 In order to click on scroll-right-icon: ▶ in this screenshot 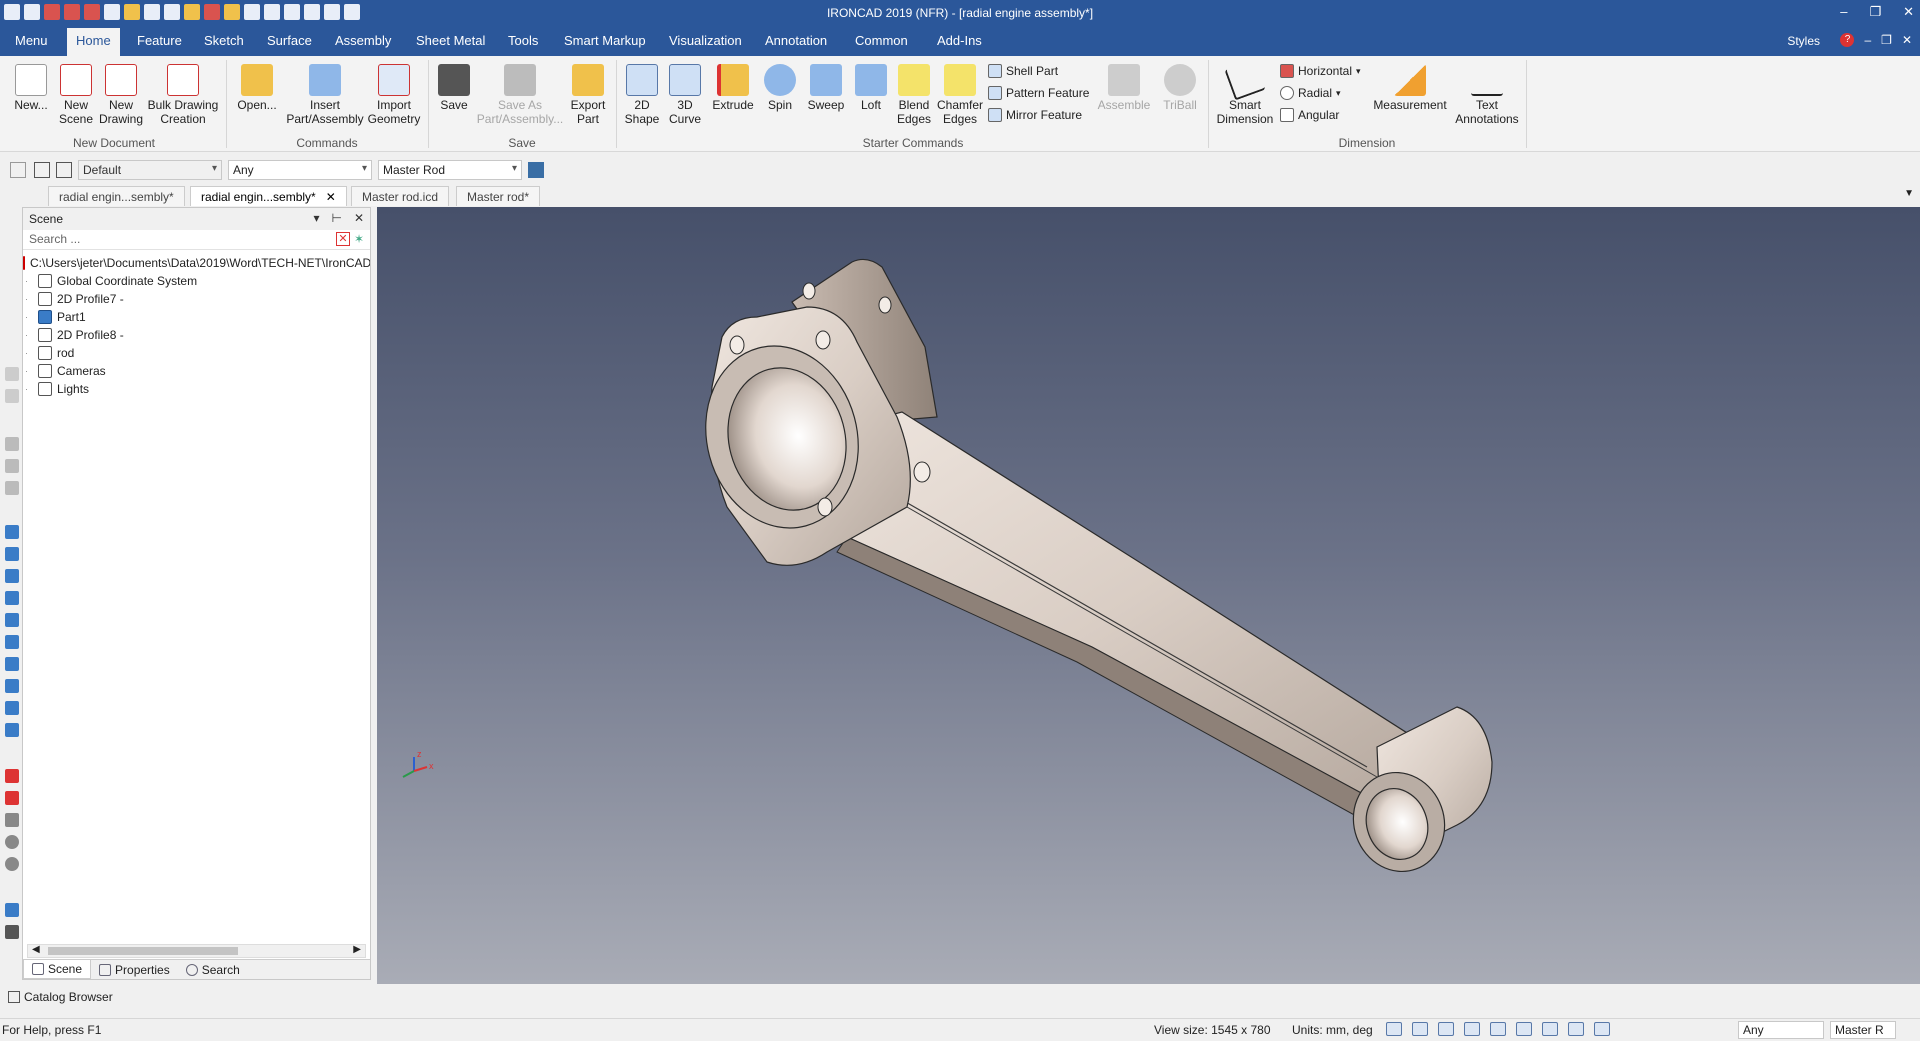, I will do `click(357, 949)`.